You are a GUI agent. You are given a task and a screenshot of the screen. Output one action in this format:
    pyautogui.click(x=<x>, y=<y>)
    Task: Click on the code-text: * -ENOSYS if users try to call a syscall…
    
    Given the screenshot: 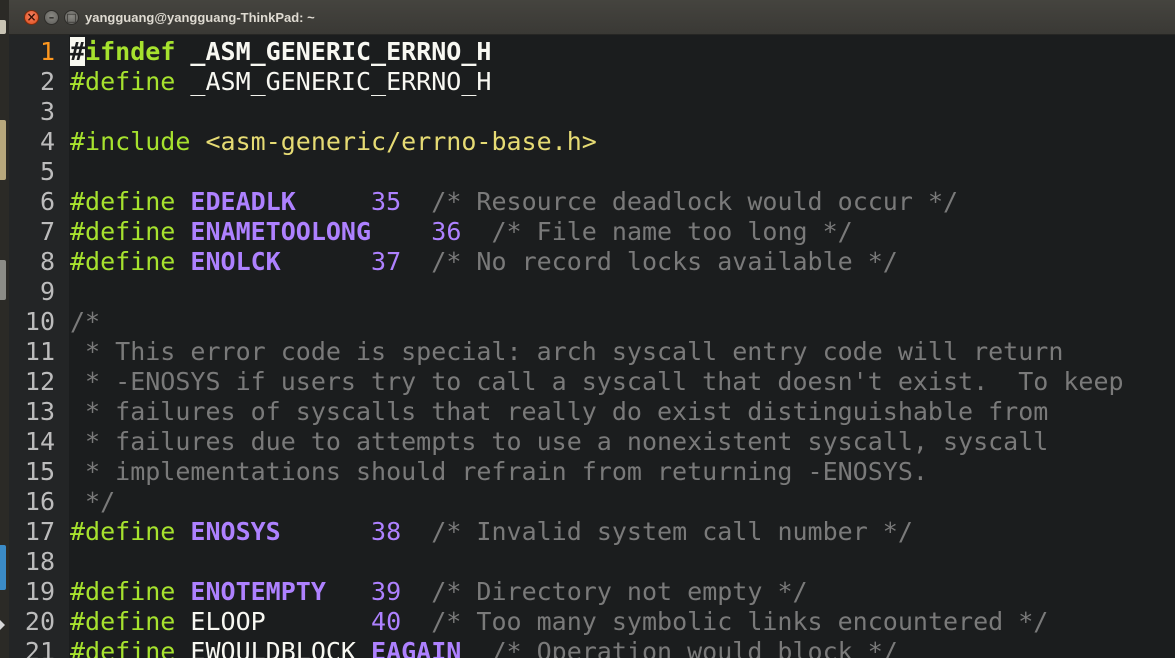 What is the action you would take?
    pyautogui.click(x=597, y=382)
    